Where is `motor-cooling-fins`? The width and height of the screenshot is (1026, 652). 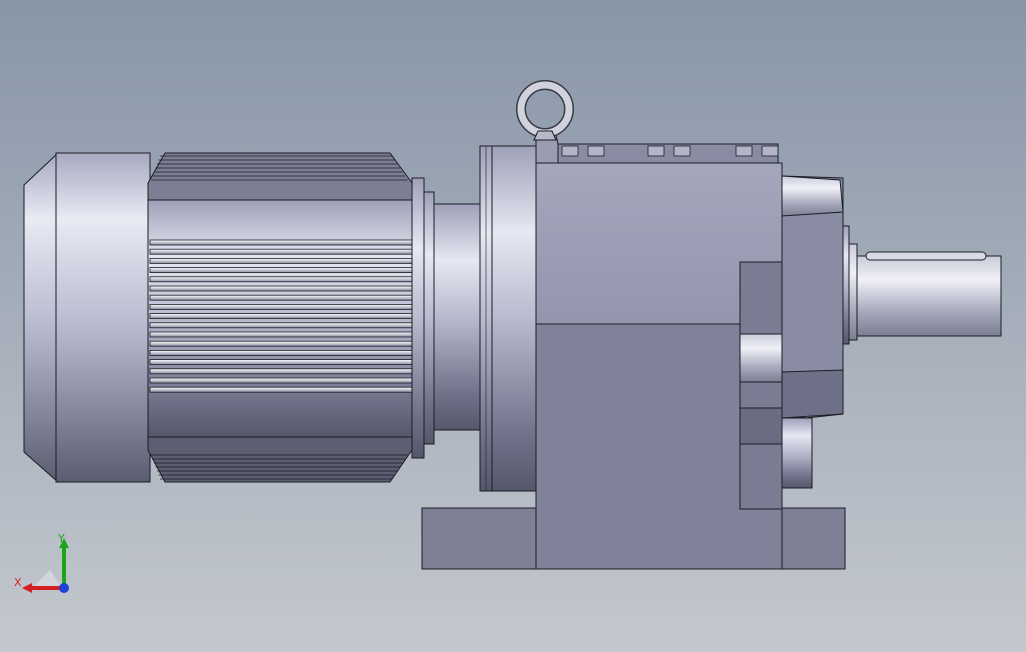 motor-cooling-fins is located at coordinates (281, 316).